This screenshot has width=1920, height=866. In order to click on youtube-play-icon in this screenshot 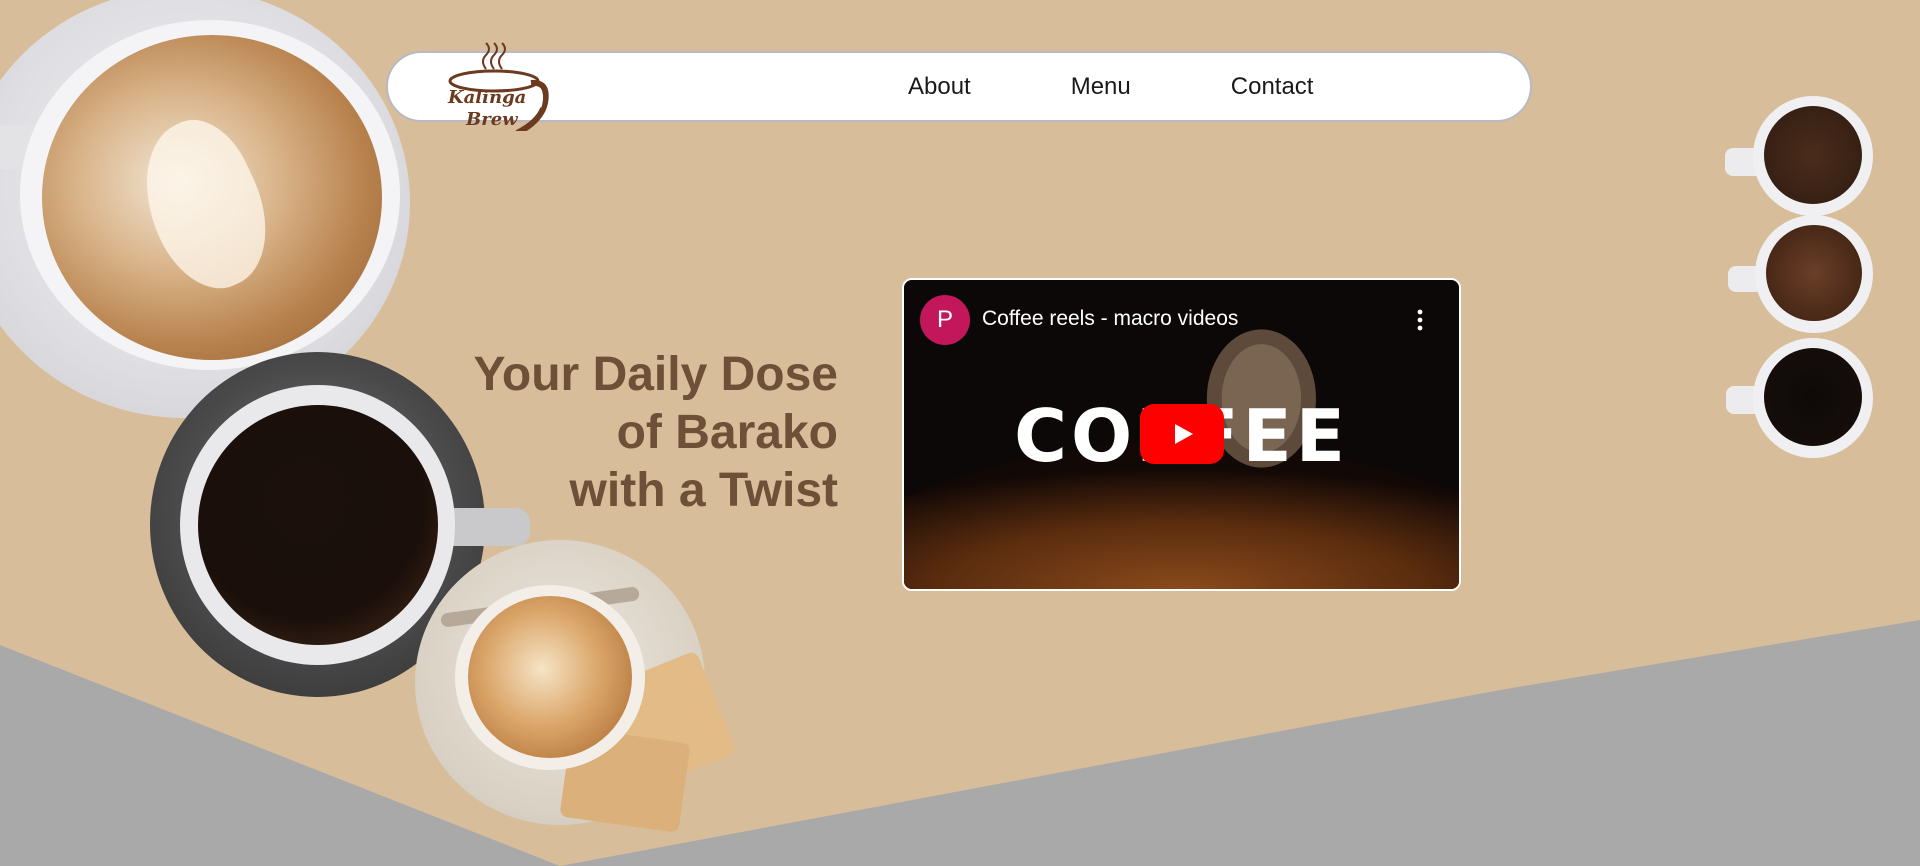, I will do `click(1184, 434)`.